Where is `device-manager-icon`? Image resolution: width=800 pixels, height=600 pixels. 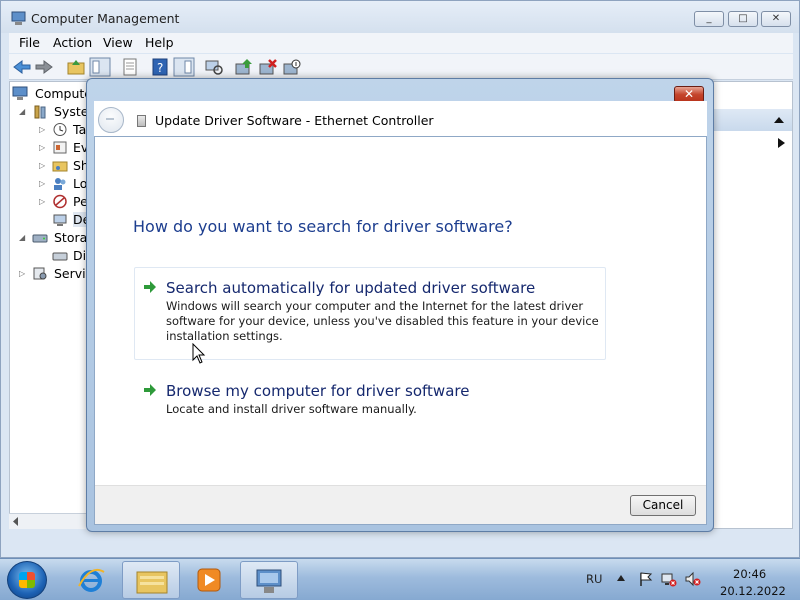
device-manager-icon is located at coordinates (60, 220).